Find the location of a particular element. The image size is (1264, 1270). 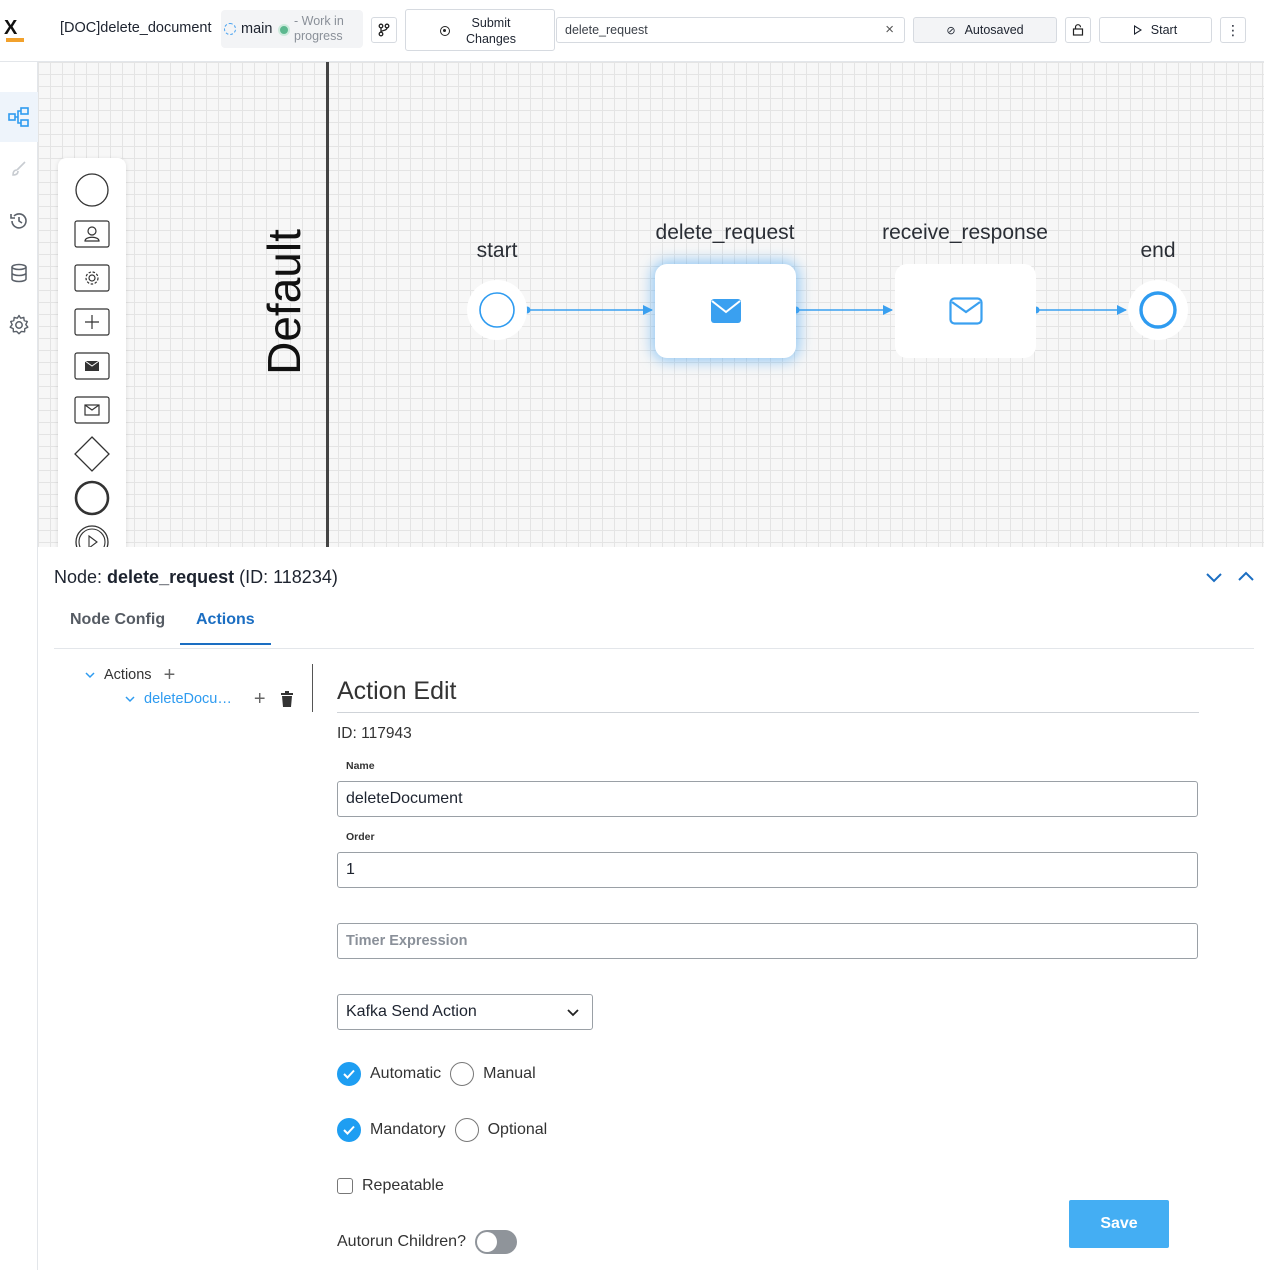

chevron-up-icon is located at coordinates (1246, 576).